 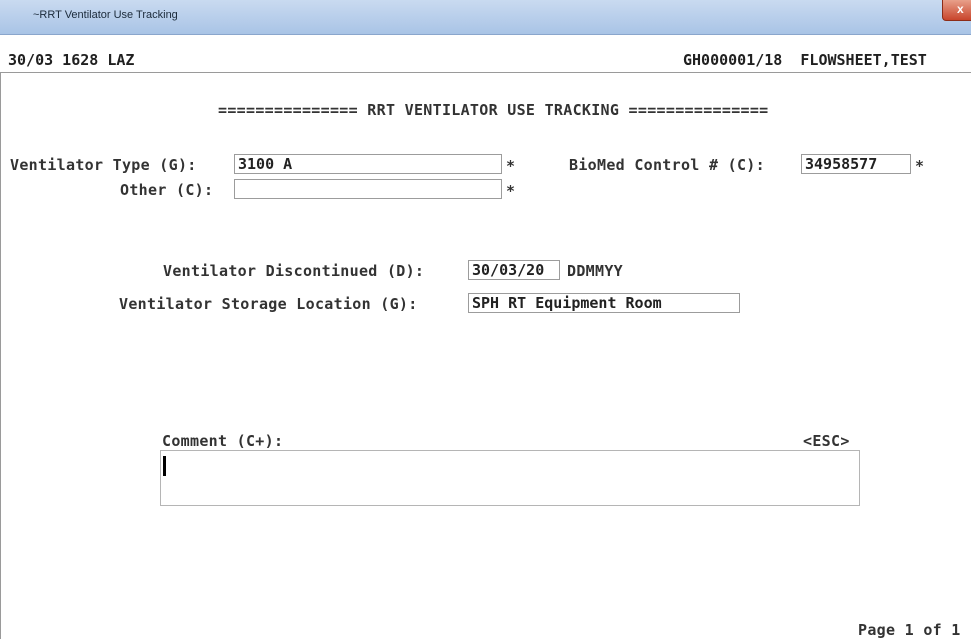 What do you see at coordinates (164, 466) in the screenshot?
I see `text-cursor` at bounding box center [164, 466].